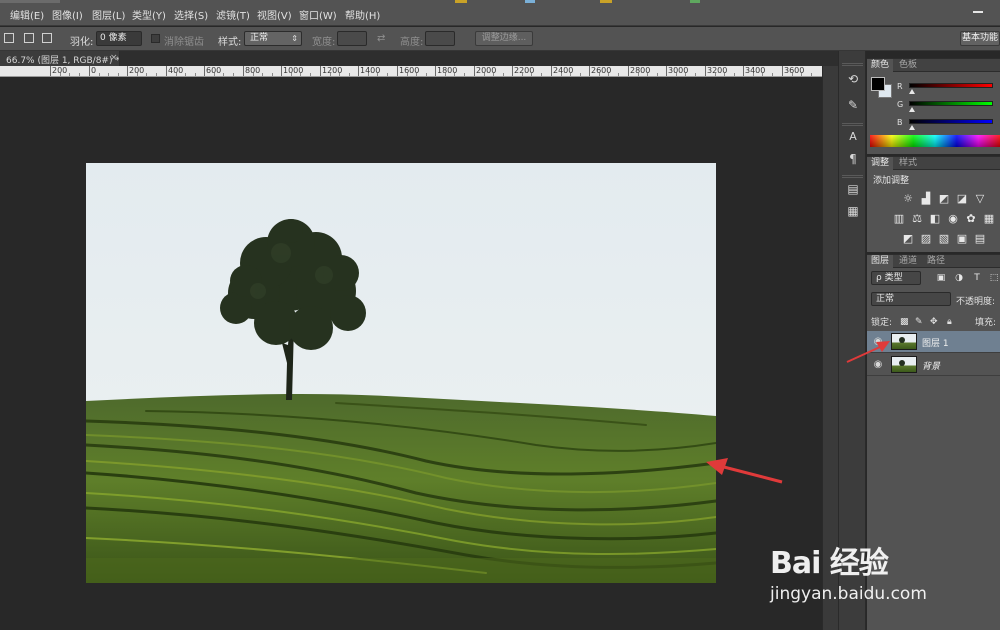 The height and width of the screenshot is (630, 1000). Describe the element at coordinates (989, 219) in the screenshot. I see `color-lookup-icon: ▦` at that location.